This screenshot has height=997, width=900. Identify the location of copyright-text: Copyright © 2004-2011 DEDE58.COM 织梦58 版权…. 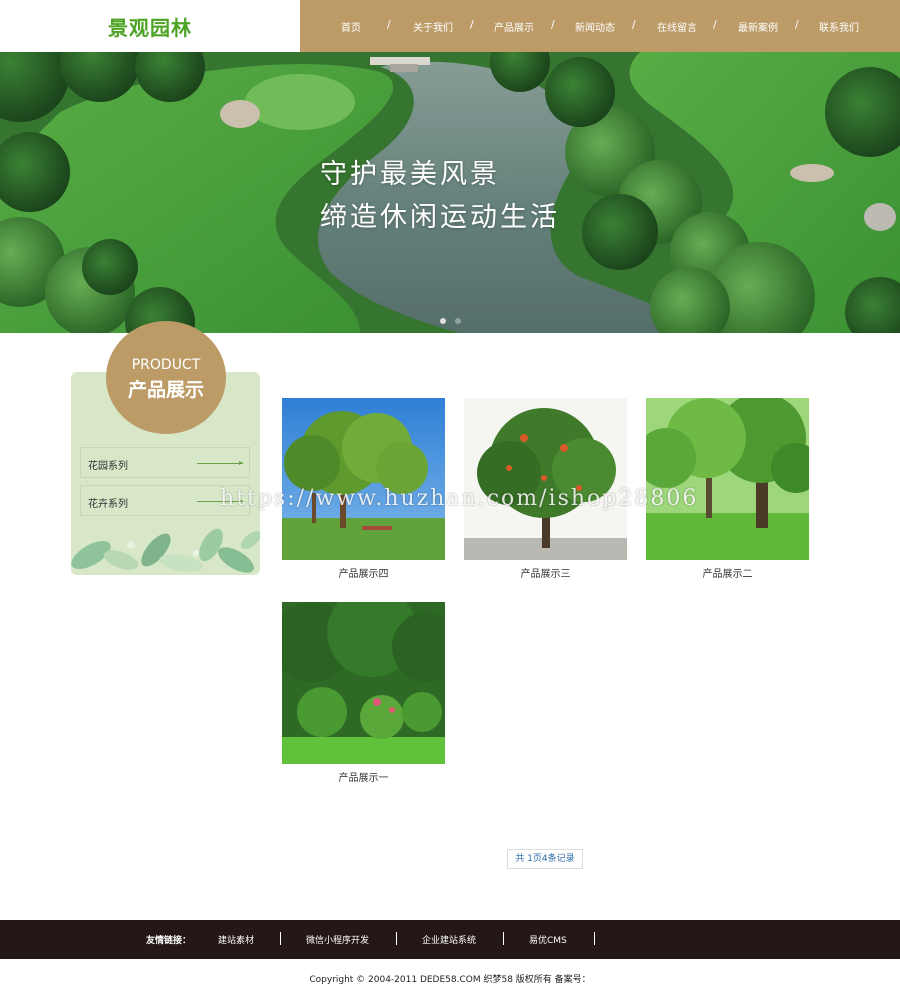
(450, 980).